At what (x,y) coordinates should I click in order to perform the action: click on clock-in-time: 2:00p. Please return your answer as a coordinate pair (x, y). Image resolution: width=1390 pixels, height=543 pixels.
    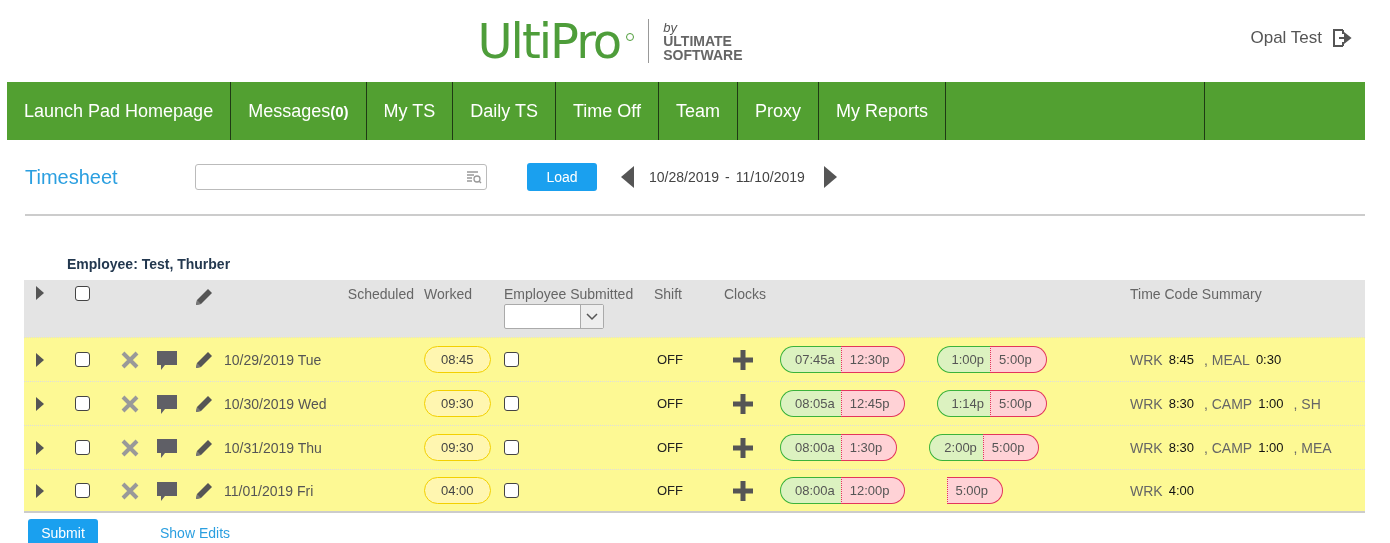
    Looking at the image, I should click on (956, 447).